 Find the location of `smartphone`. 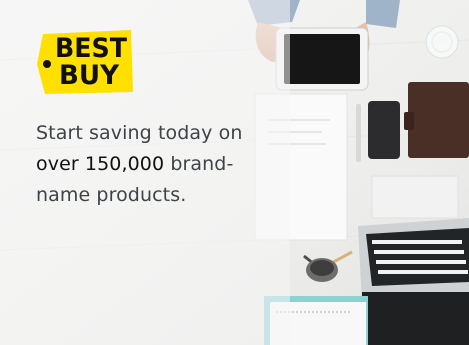

smartphone is located at coordinates (384, 130).